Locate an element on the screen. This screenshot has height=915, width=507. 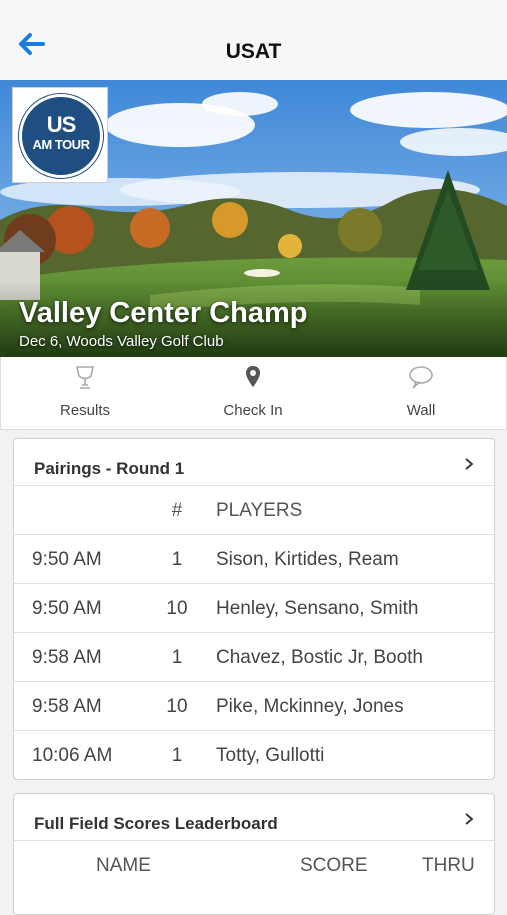
column-header-score: SCORE is located at coordinates (334, 865).